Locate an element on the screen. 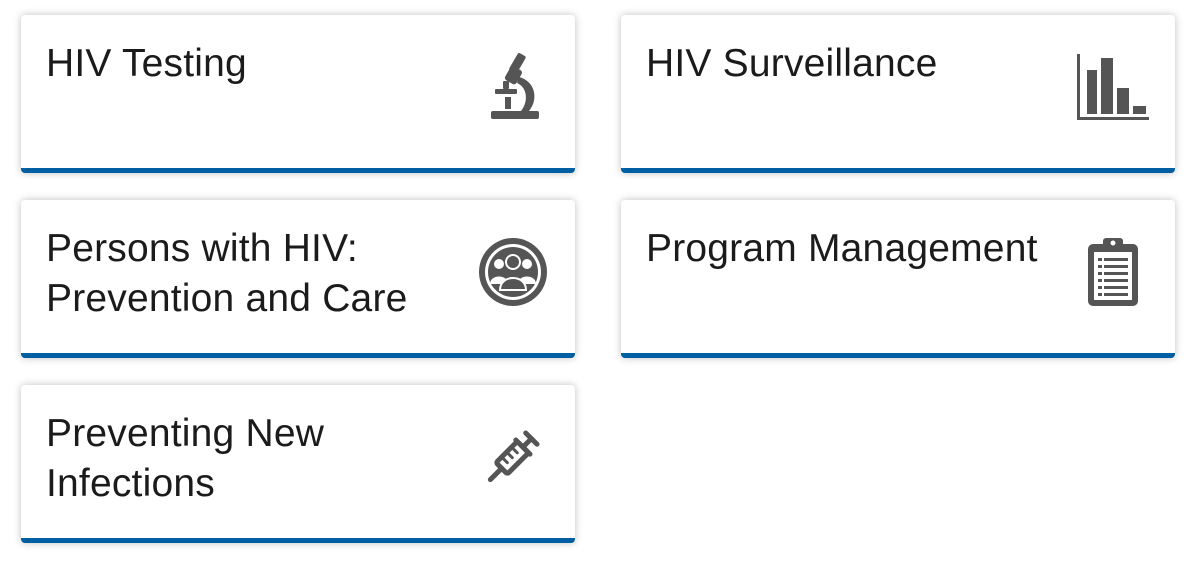  card-hiv-testing: HIV Testing is located at coordinates (298, 94).